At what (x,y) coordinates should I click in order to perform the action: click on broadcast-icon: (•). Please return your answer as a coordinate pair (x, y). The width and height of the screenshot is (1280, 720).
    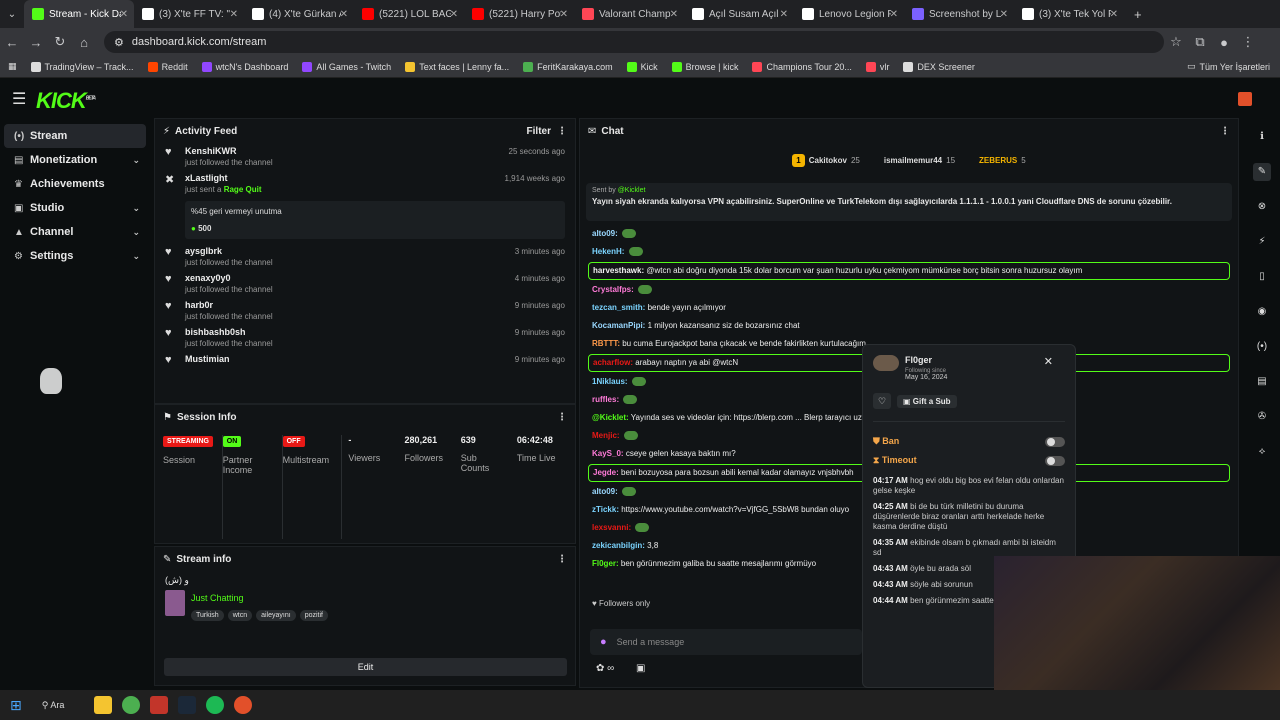
    Looking at the image, I should click on (1262, 347).